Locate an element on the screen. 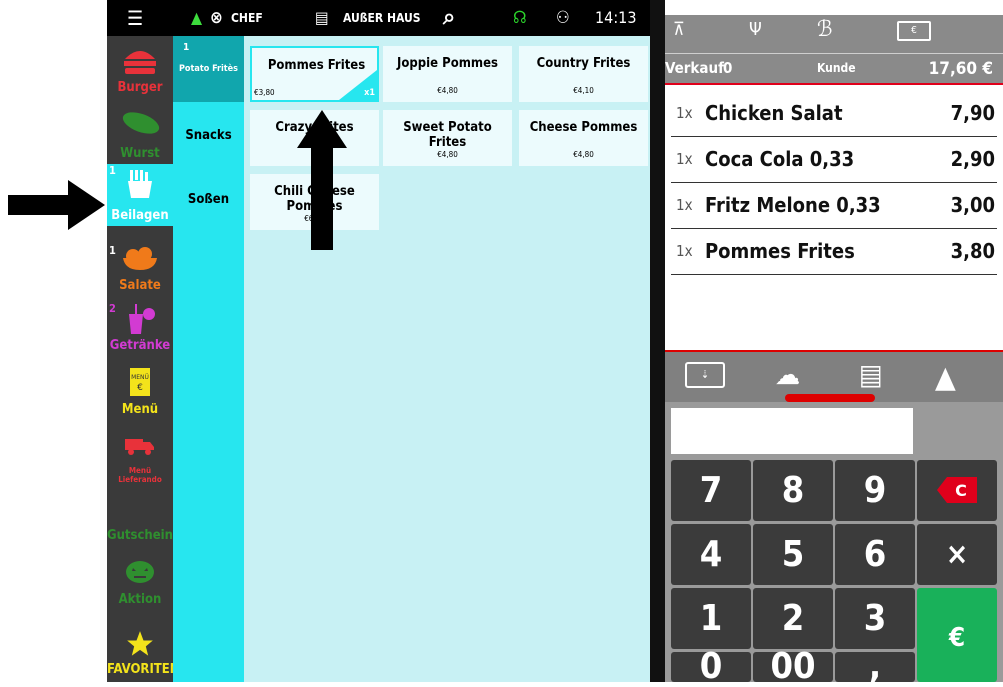 Image resolution: width=1003 pixels, height=687 pixels. category-menue-lieferando: Menü Lieferando is located at coordinates (140, 458).